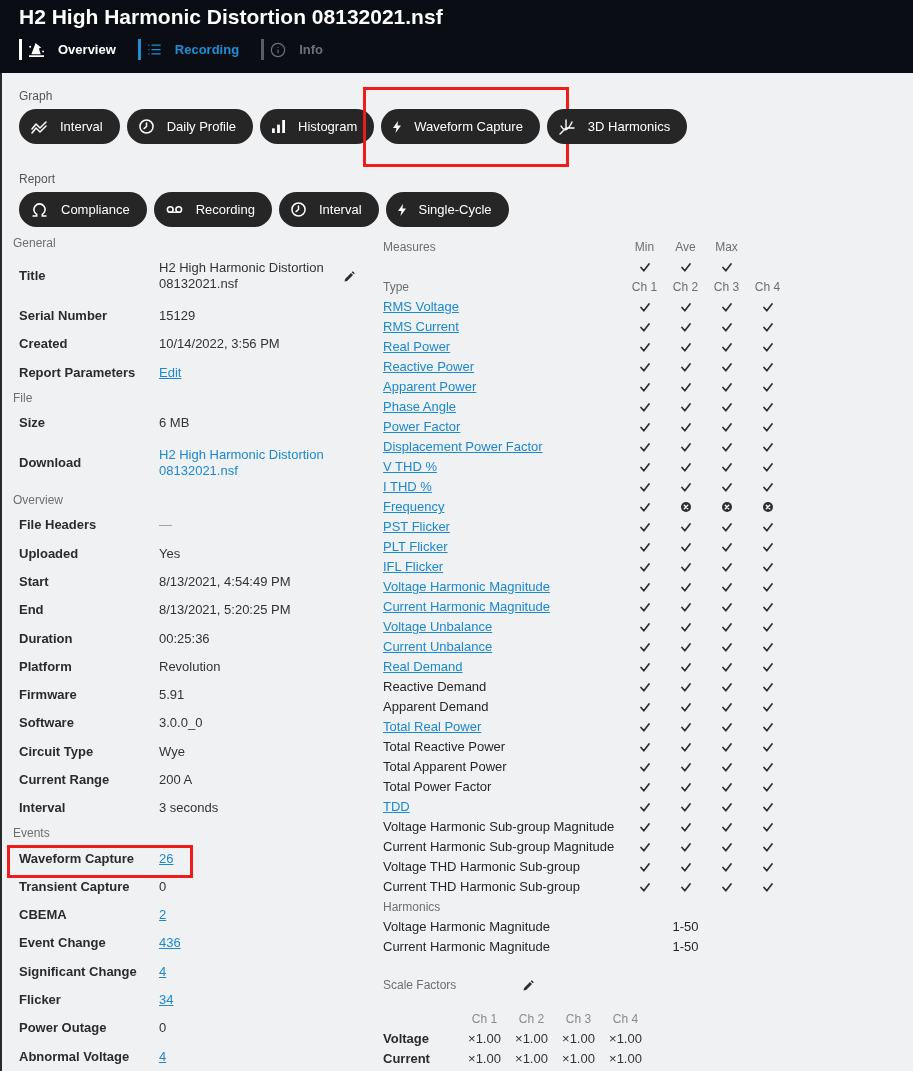 The width and height of the screenshot is (913, 1071). Describe the element at coordinates (317, 126) in the screenshot. I see `graph-button: Histogram` at that location.